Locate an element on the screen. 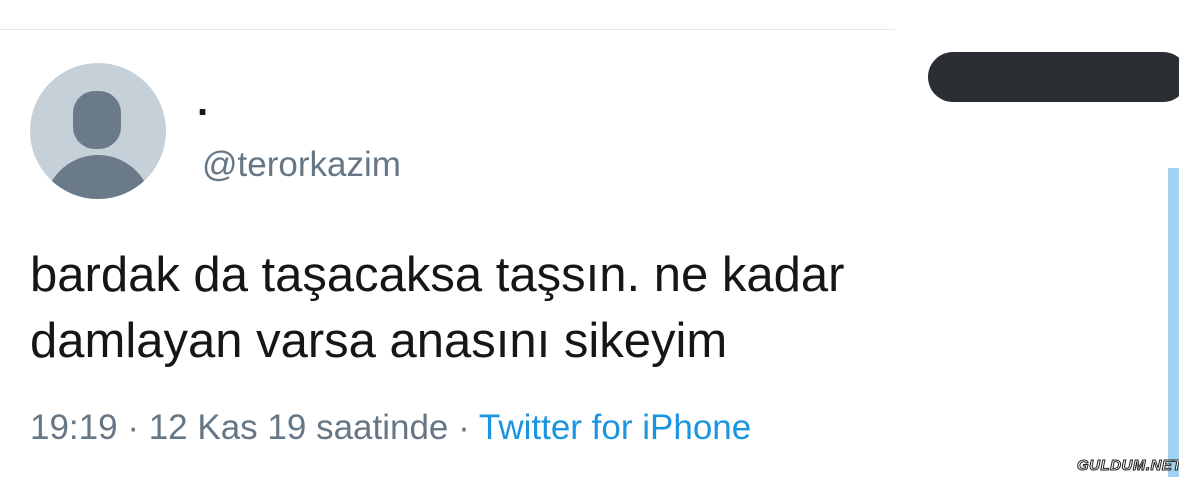 The width and height of the screenshot is (1179, 477). scroll-accent-bar is located at coordinates (1173, 322).